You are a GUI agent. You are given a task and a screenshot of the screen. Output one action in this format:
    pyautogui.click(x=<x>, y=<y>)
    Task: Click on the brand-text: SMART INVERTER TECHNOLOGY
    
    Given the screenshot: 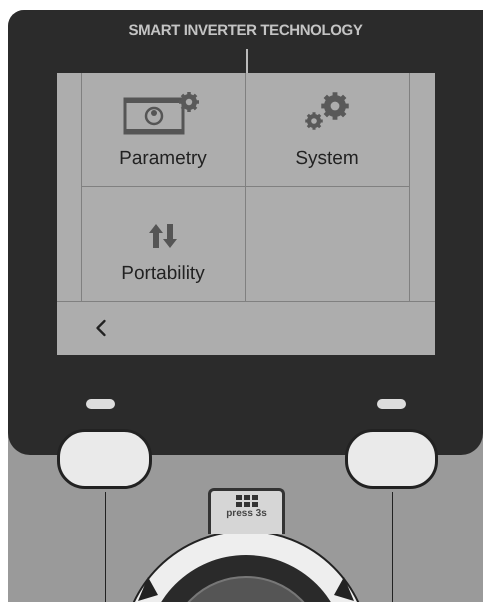 What is the action you would take?
    pyautogui.click(x=245, y=31)
    